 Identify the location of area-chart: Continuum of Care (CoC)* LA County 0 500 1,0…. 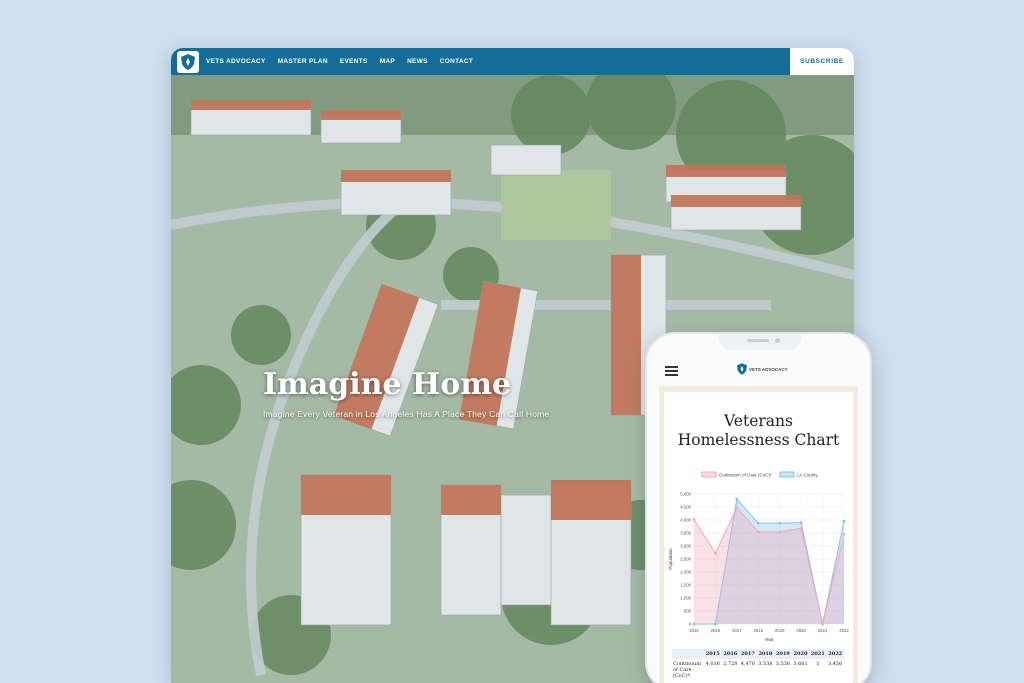
(758, 556).